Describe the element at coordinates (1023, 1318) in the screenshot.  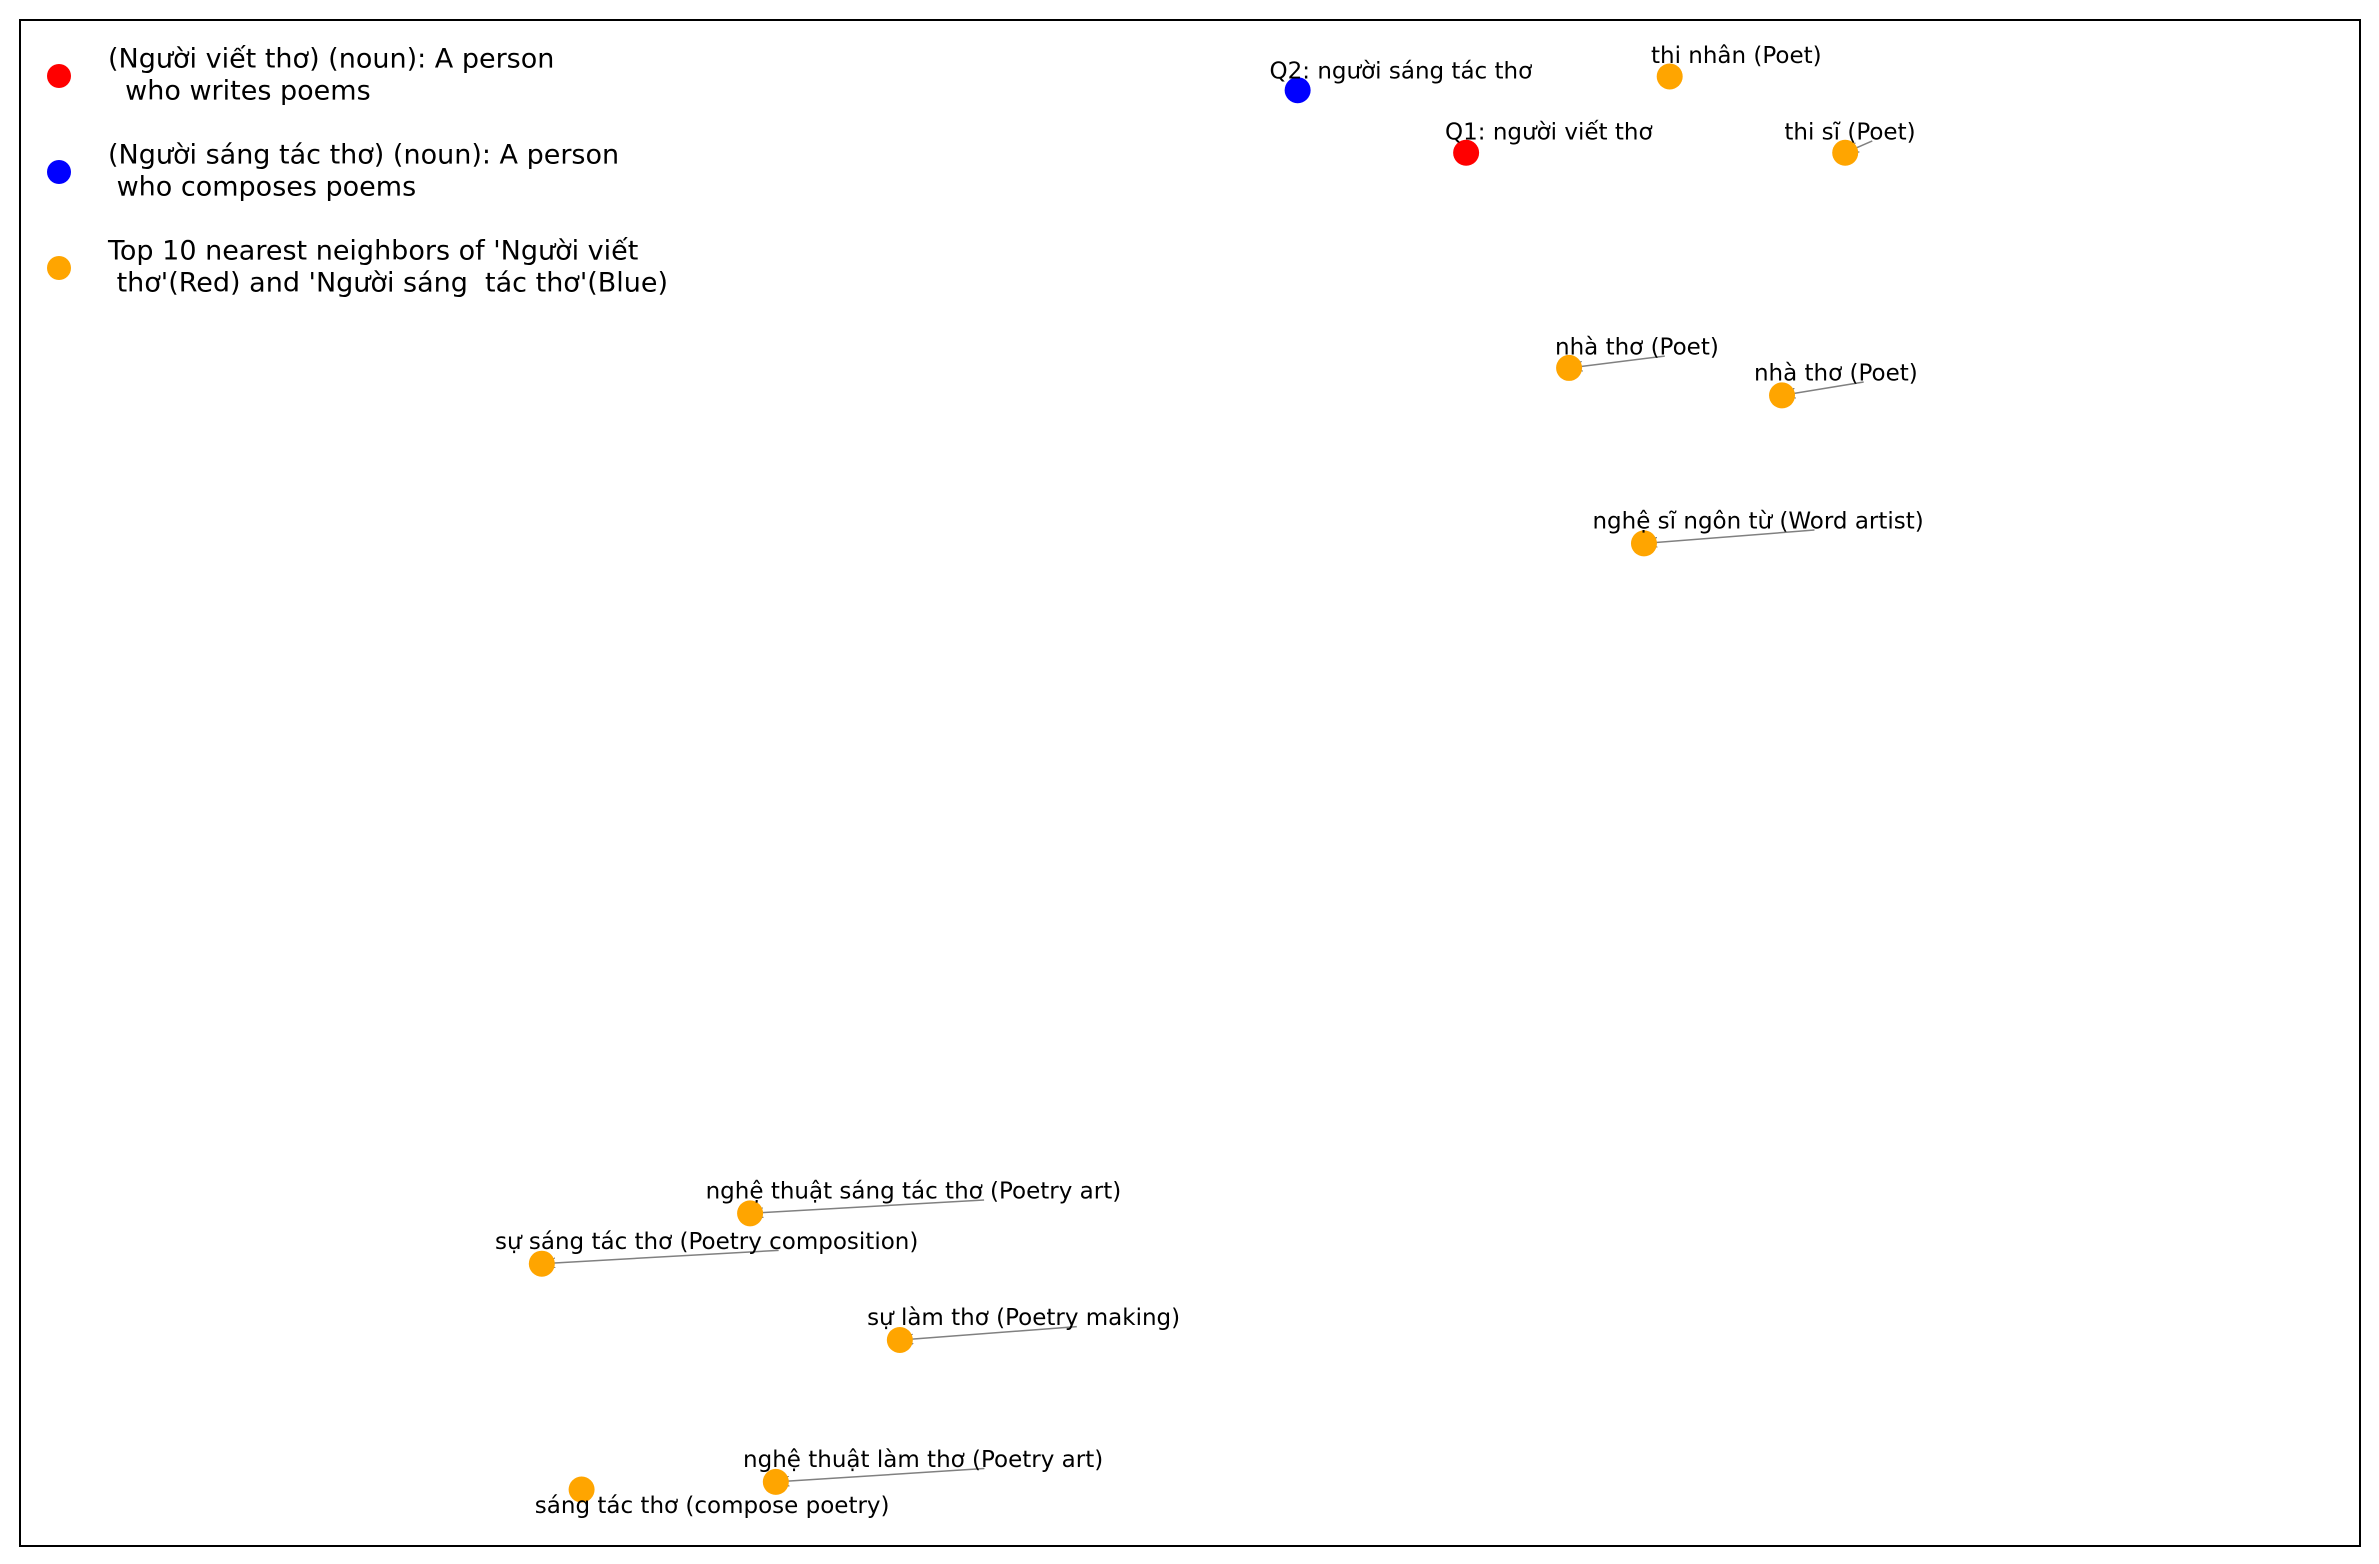
I see `point-label-su-lam-tho: sự làm thơ (Poetry making)` at that location.